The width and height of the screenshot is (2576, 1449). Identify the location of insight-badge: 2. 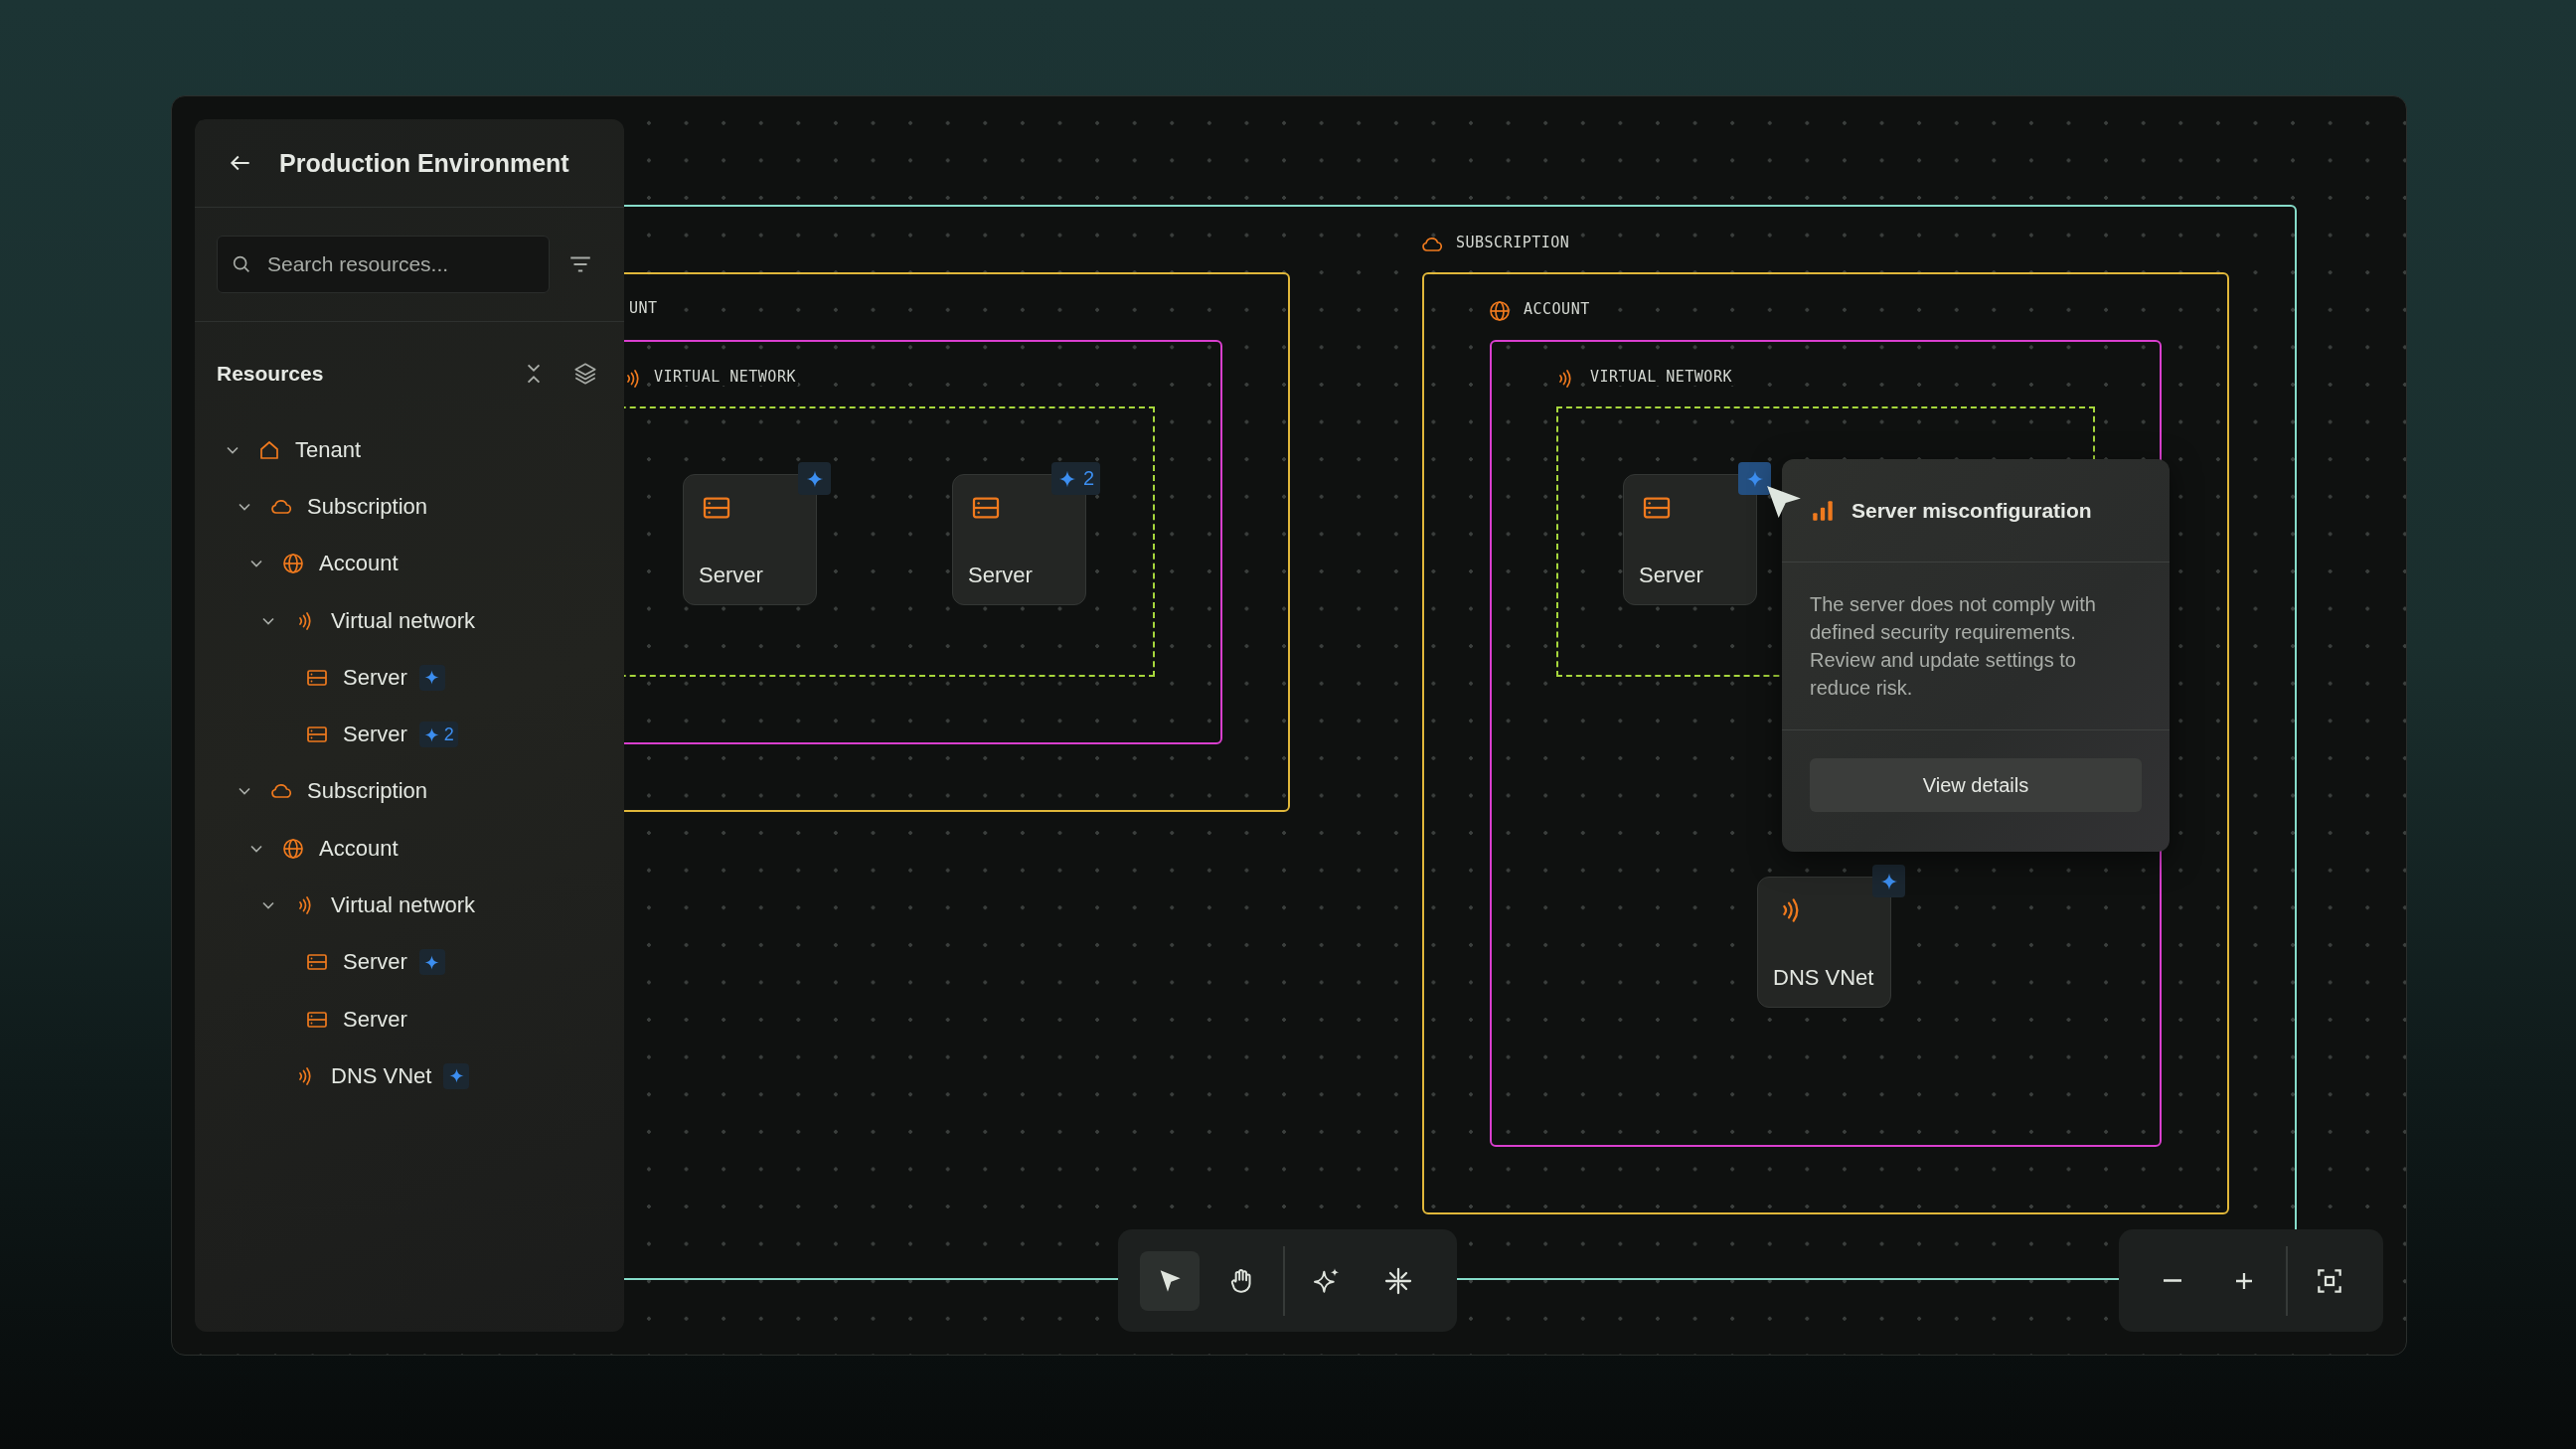
(1075, 478).